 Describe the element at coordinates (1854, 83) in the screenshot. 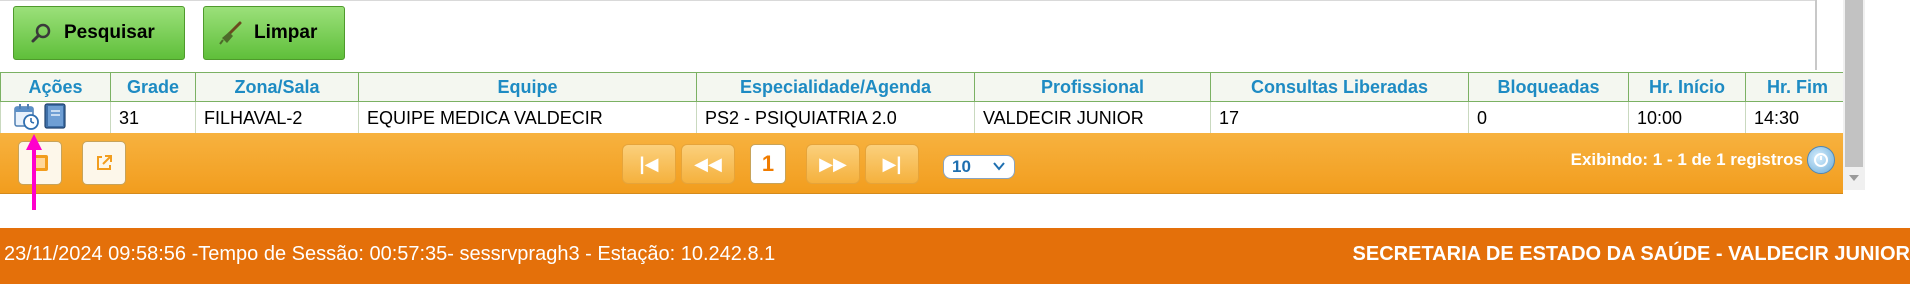

I see `vertical-scrollbar-thumb` at that location.